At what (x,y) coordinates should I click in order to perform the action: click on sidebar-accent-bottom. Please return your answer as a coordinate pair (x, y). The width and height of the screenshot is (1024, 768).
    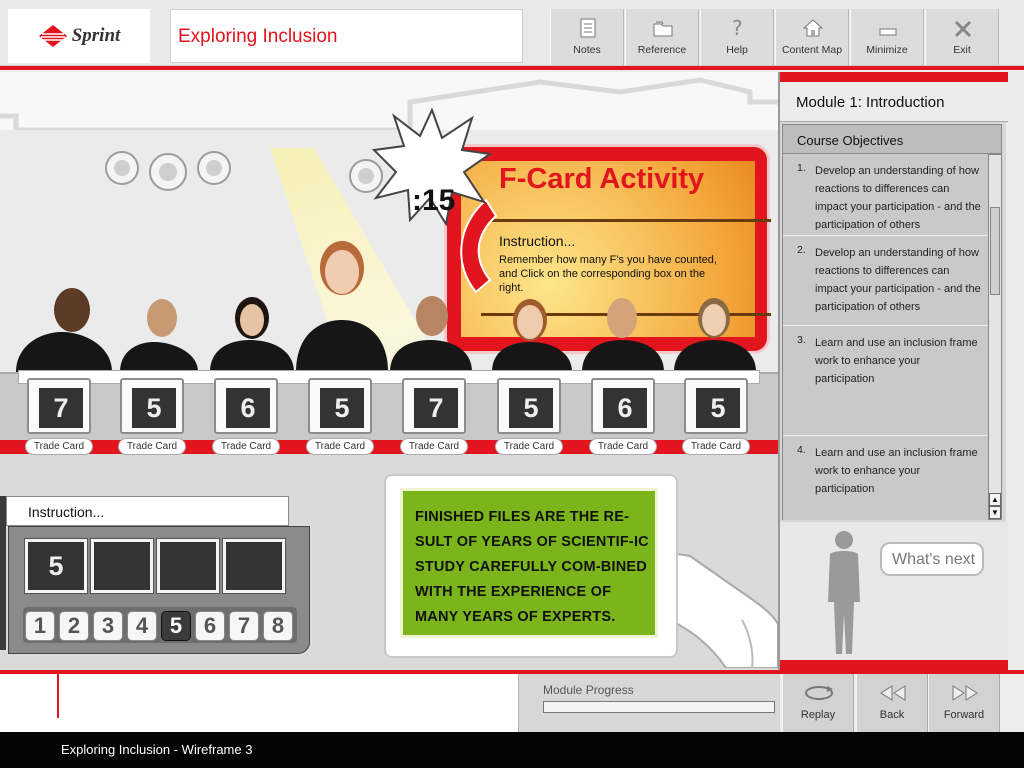
    Looking at the image, I should click on (894, 665).